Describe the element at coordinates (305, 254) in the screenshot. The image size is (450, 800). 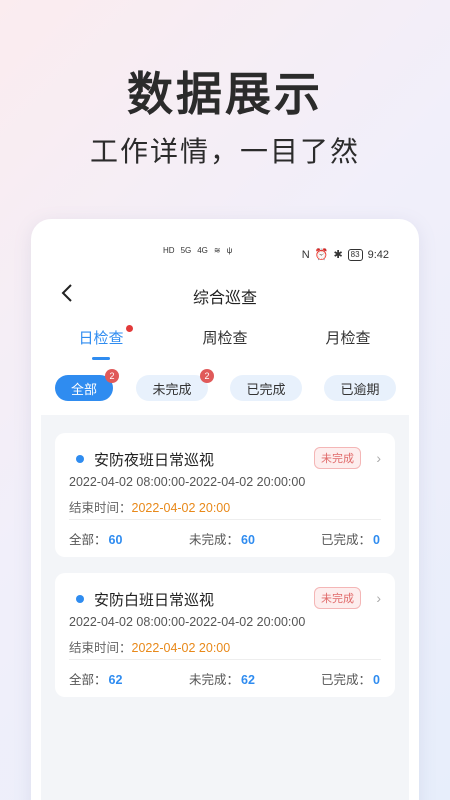
I see `nfc-icon: N` at that location.